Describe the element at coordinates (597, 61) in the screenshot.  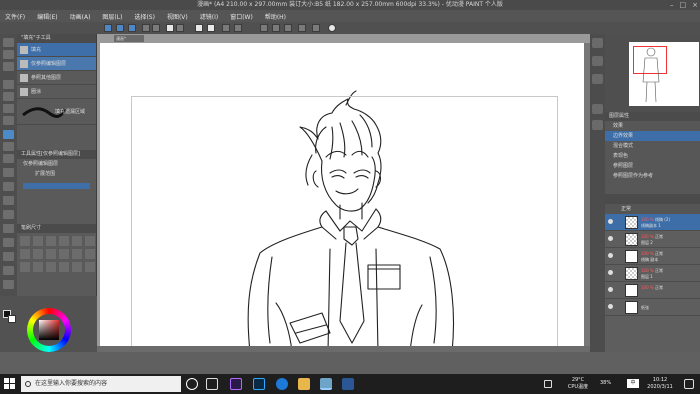
I see `subview-icon` at that location.